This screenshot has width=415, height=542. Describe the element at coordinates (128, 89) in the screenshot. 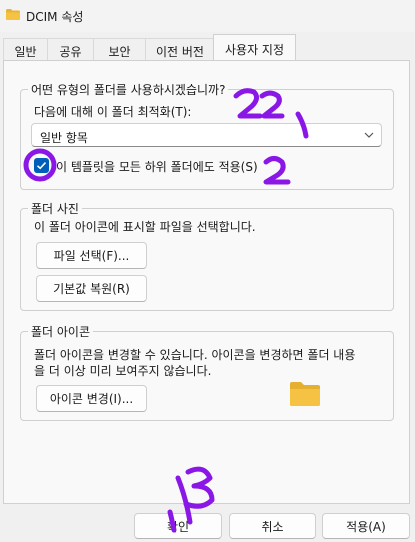

I see `folder-type-legend: 어떤 유형의 폴더를 사용하시겠습니까?` at that location.